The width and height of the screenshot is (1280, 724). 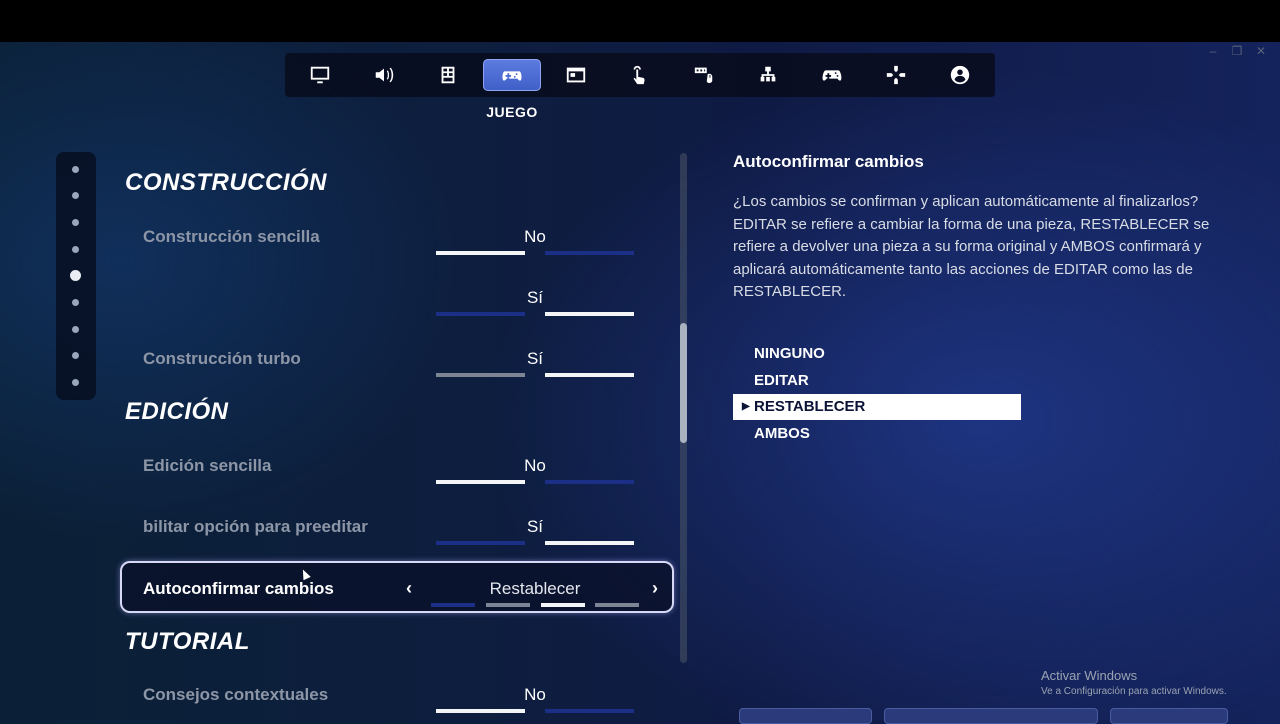 What do you see at coordinates (177, 411) in the screenshot?
I see `section-title-edicion: EDICIÓN` at bounding box center [177, 411].